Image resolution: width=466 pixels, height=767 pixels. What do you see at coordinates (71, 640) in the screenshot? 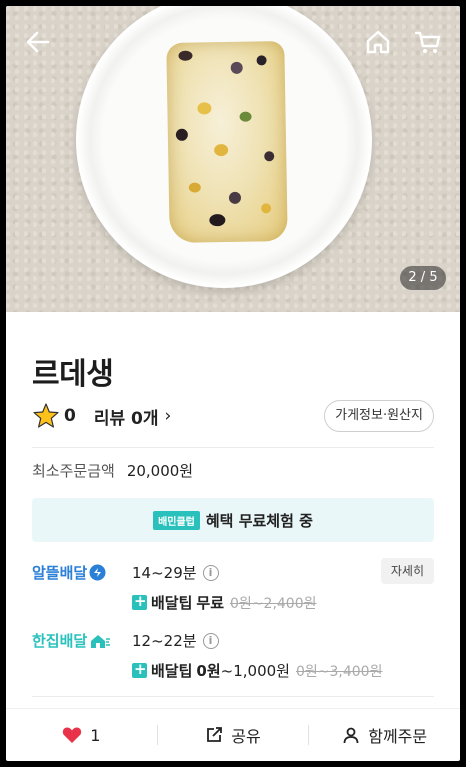
I see `delivery-type-label: 한집배달` at bounding box center [71, 640].